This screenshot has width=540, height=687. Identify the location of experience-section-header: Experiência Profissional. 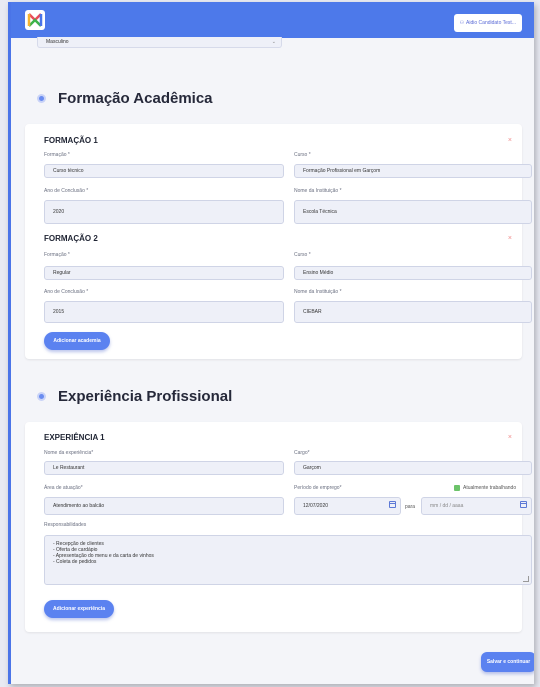
(134, 396).